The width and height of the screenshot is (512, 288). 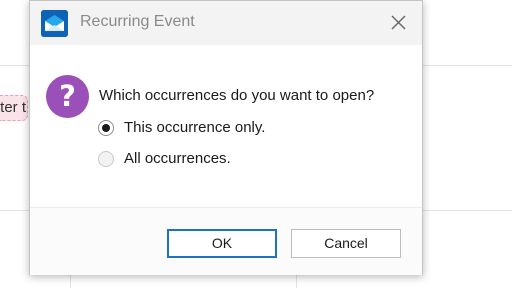 I want to click on outlook-envelope-icon, so click(x=54, y=23).